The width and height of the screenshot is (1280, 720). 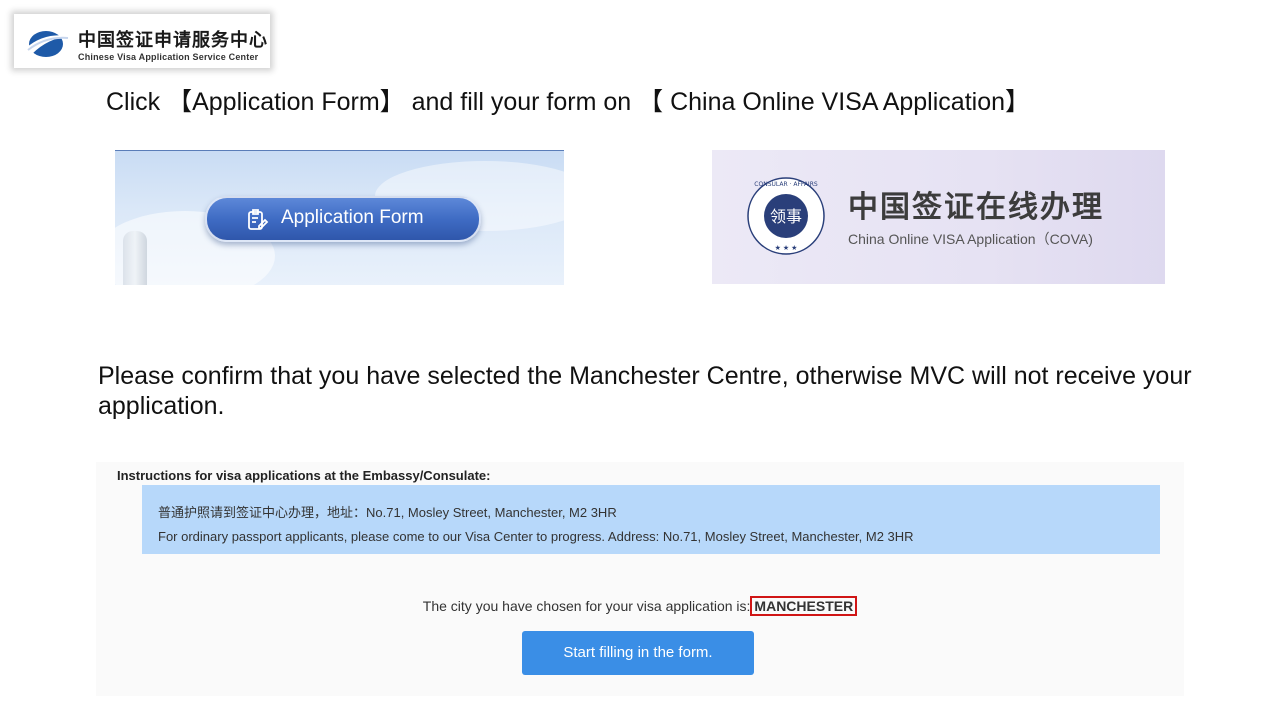 What do you see at coordinates (135, 258) in the screenshot?
I see `tower-decoration` at bounding box center [135, 258].